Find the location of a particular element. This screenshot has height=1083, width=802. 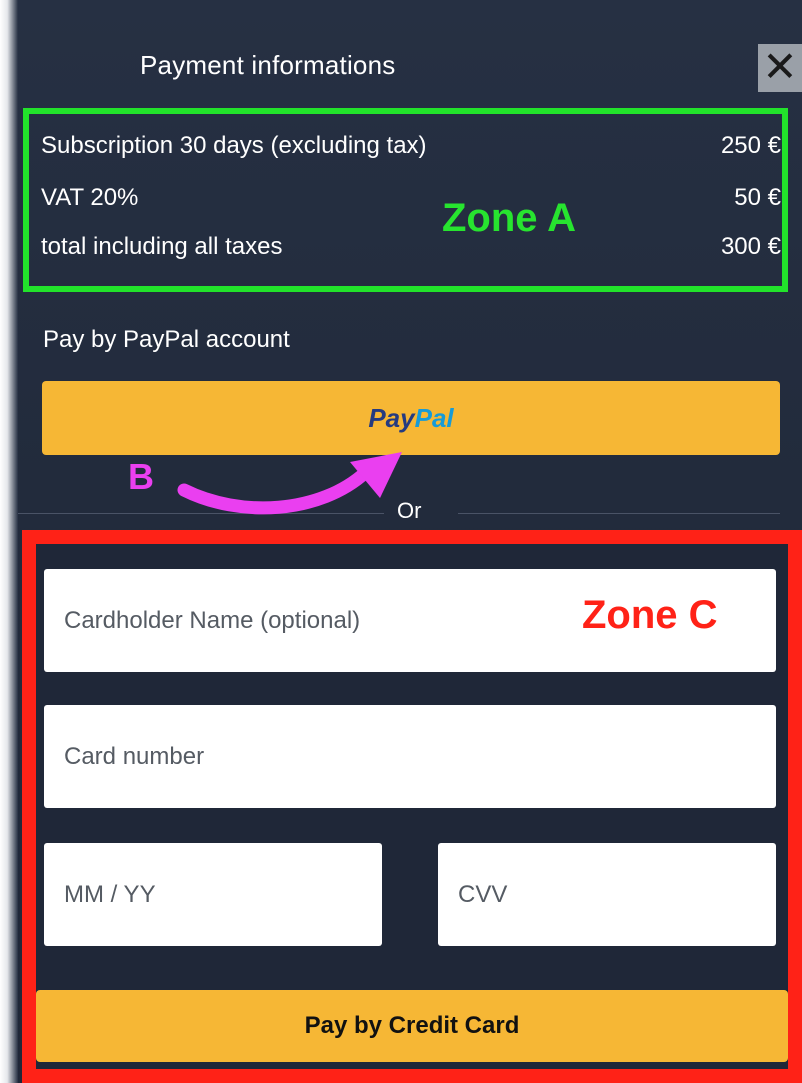

expiry-field is located at coordinates (213, 894).